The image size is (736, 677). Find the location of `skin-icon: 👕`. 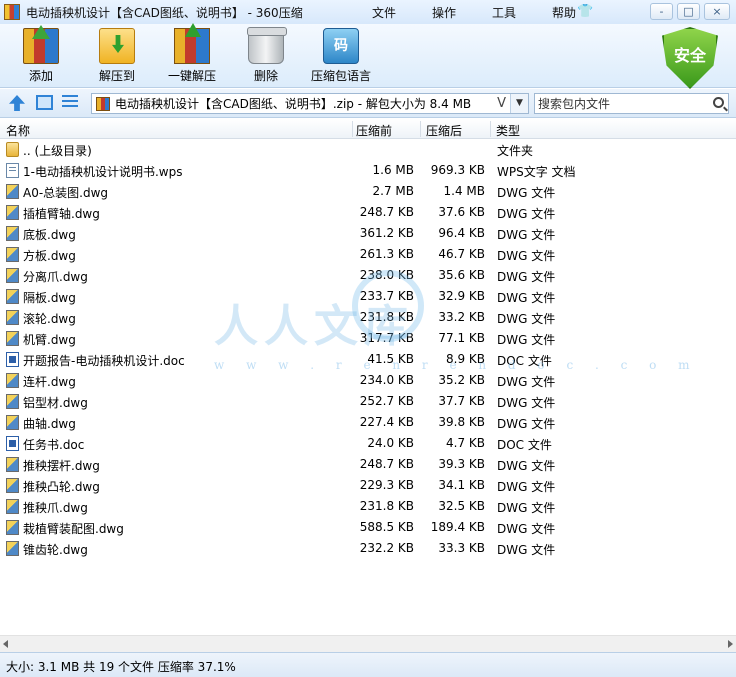

skin-icon: 👕 is located at coordinates (585, 11).